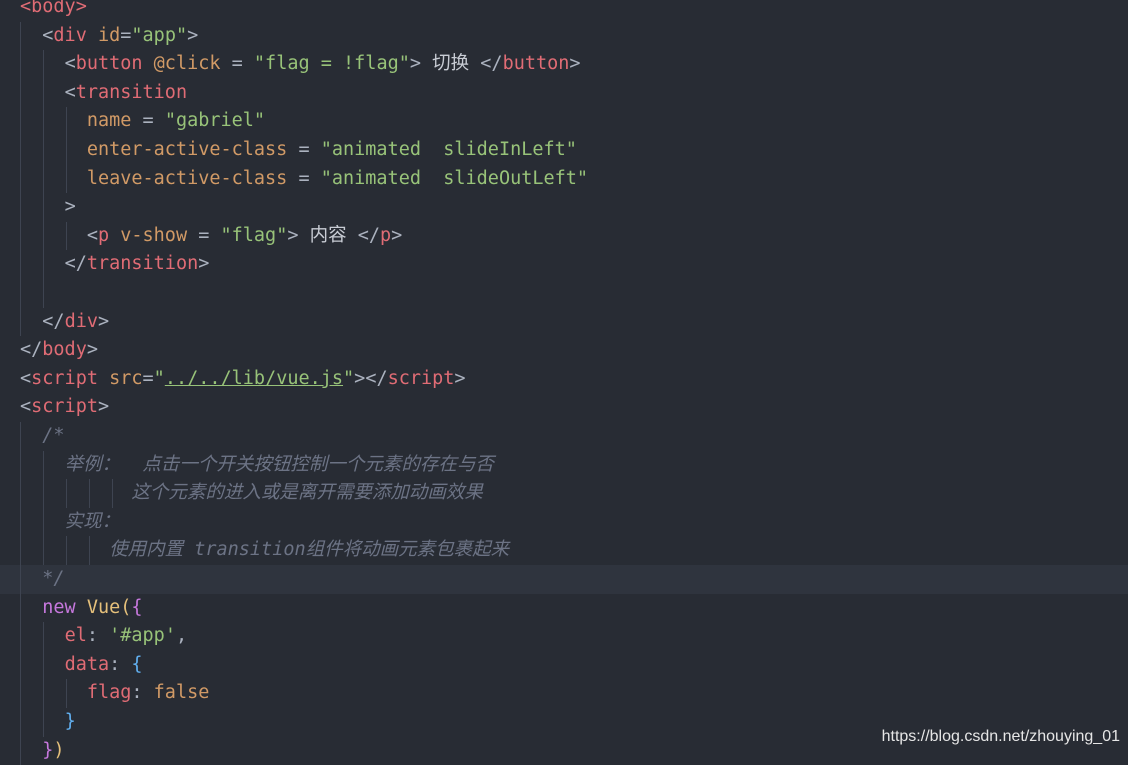 This screenshot has width=1128, height=765. Describe the element at coordinates (215, 121) in the screenshot. I see `code-token: "gabriel"` at that location.